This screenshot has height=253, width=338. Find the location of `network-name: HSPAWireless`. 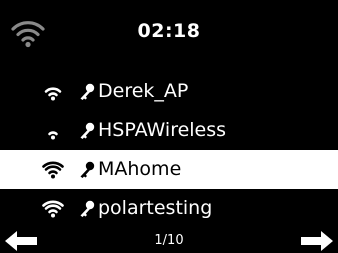

network-name: HSPAWireless is located at coordinates (162, 130).